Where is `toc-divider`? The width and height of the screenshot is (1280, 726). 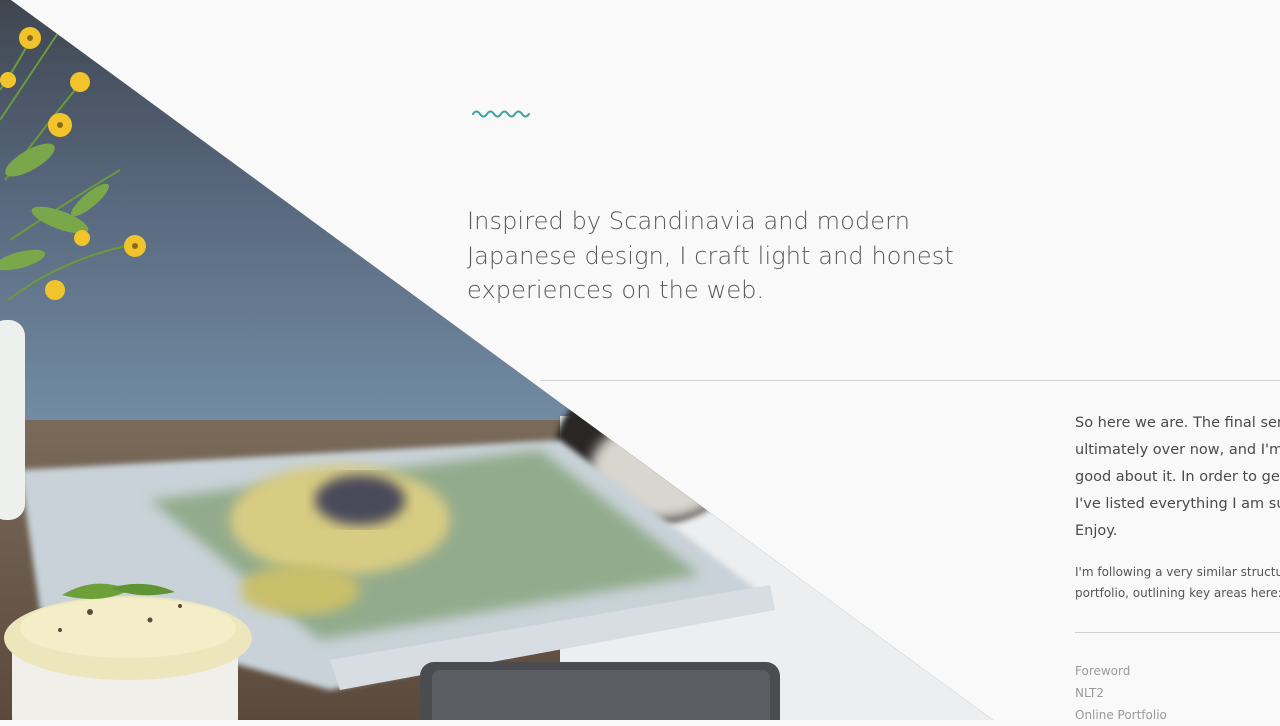
toc-divider is located at coordinates (1177, 632).